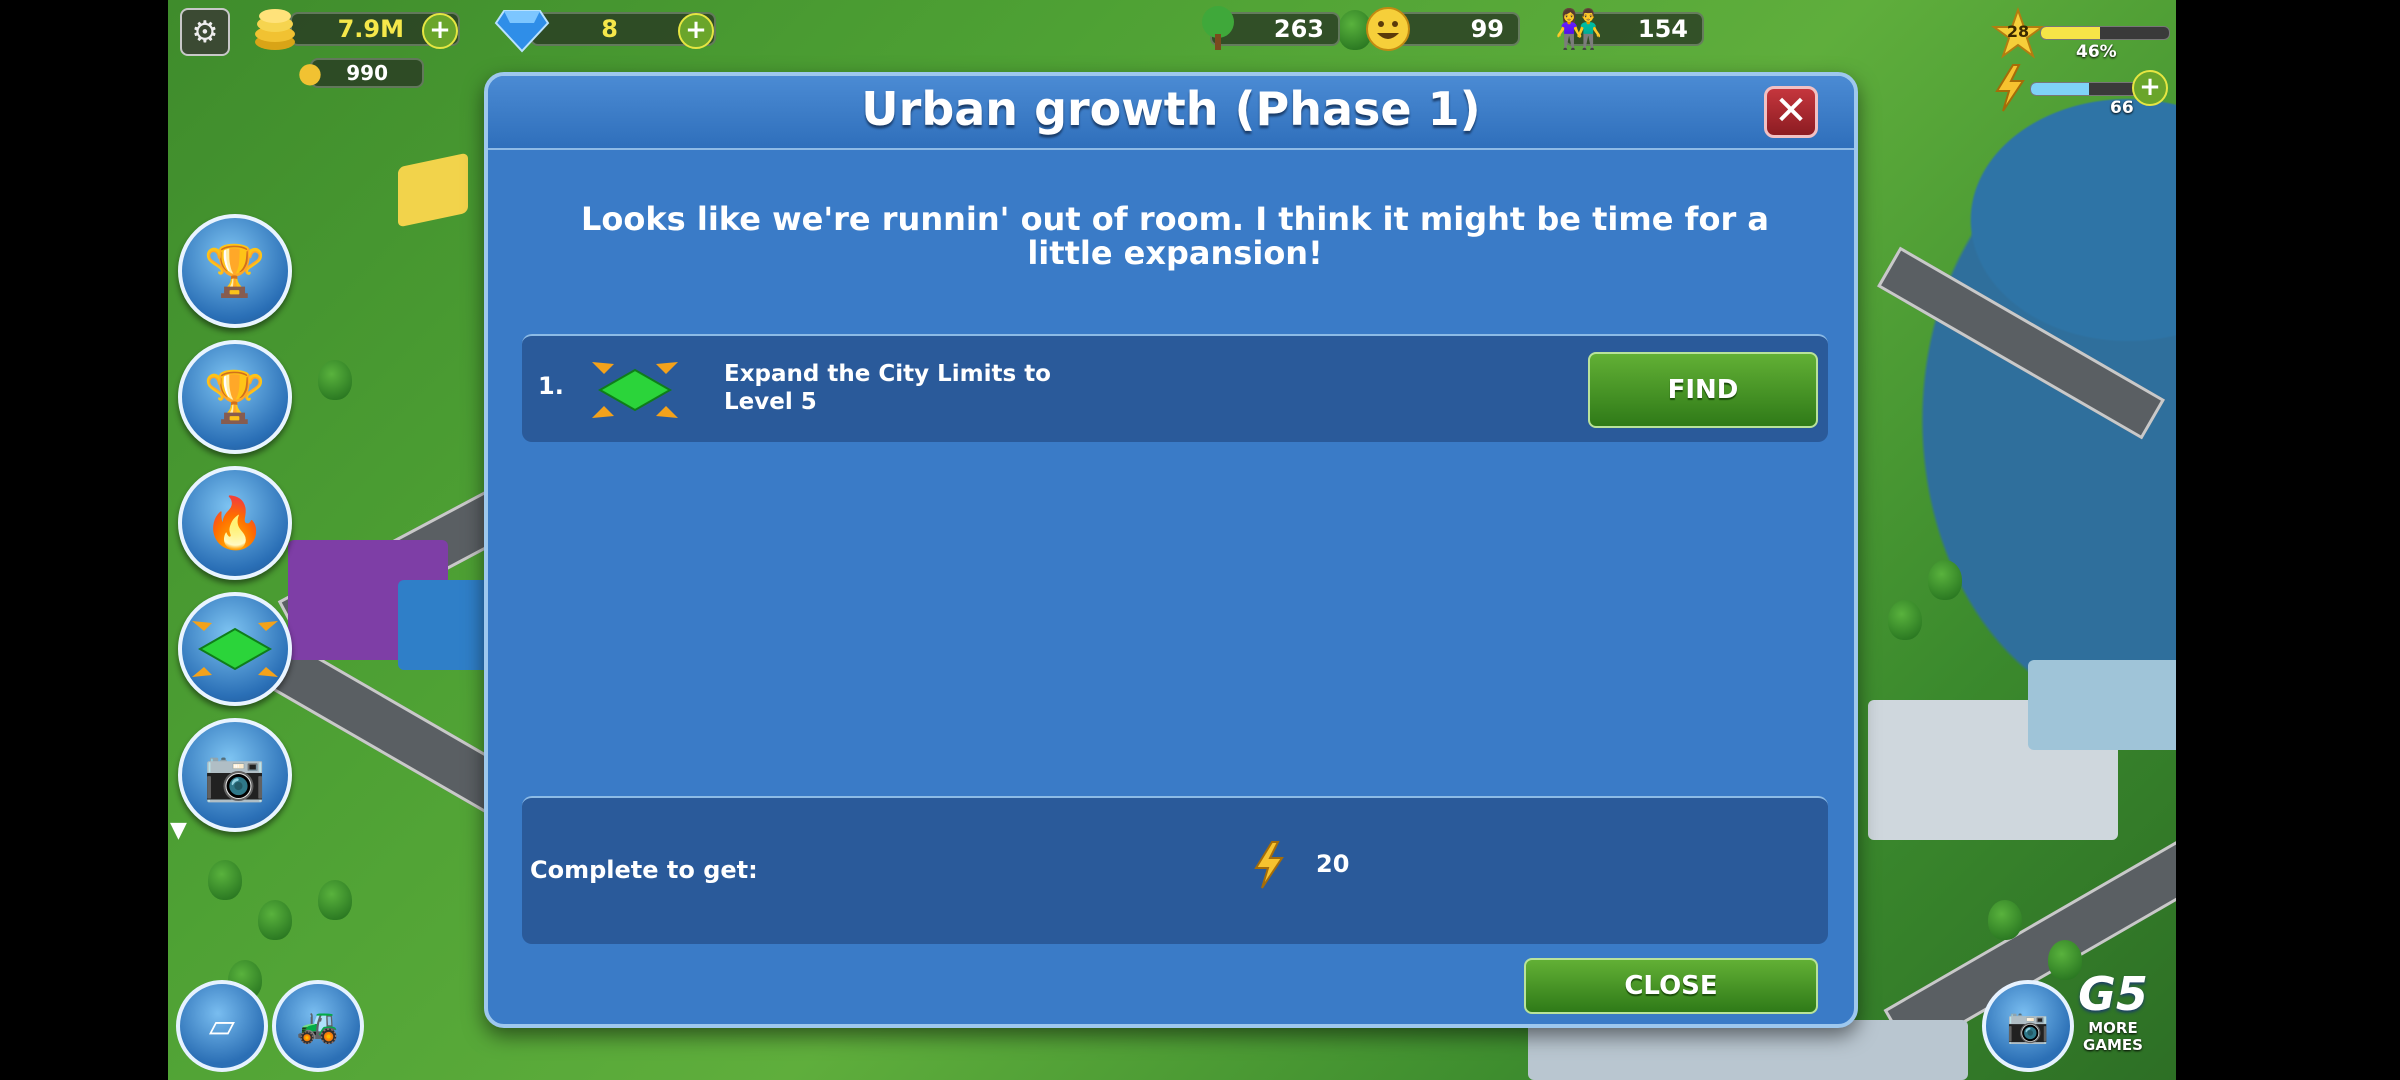 This screenshot has height=1080, width=2400. What do you see at coordinates (310, 72) in the screenshot?
I see `greenbacks-icon: ●` at bounding box center [310, 72].